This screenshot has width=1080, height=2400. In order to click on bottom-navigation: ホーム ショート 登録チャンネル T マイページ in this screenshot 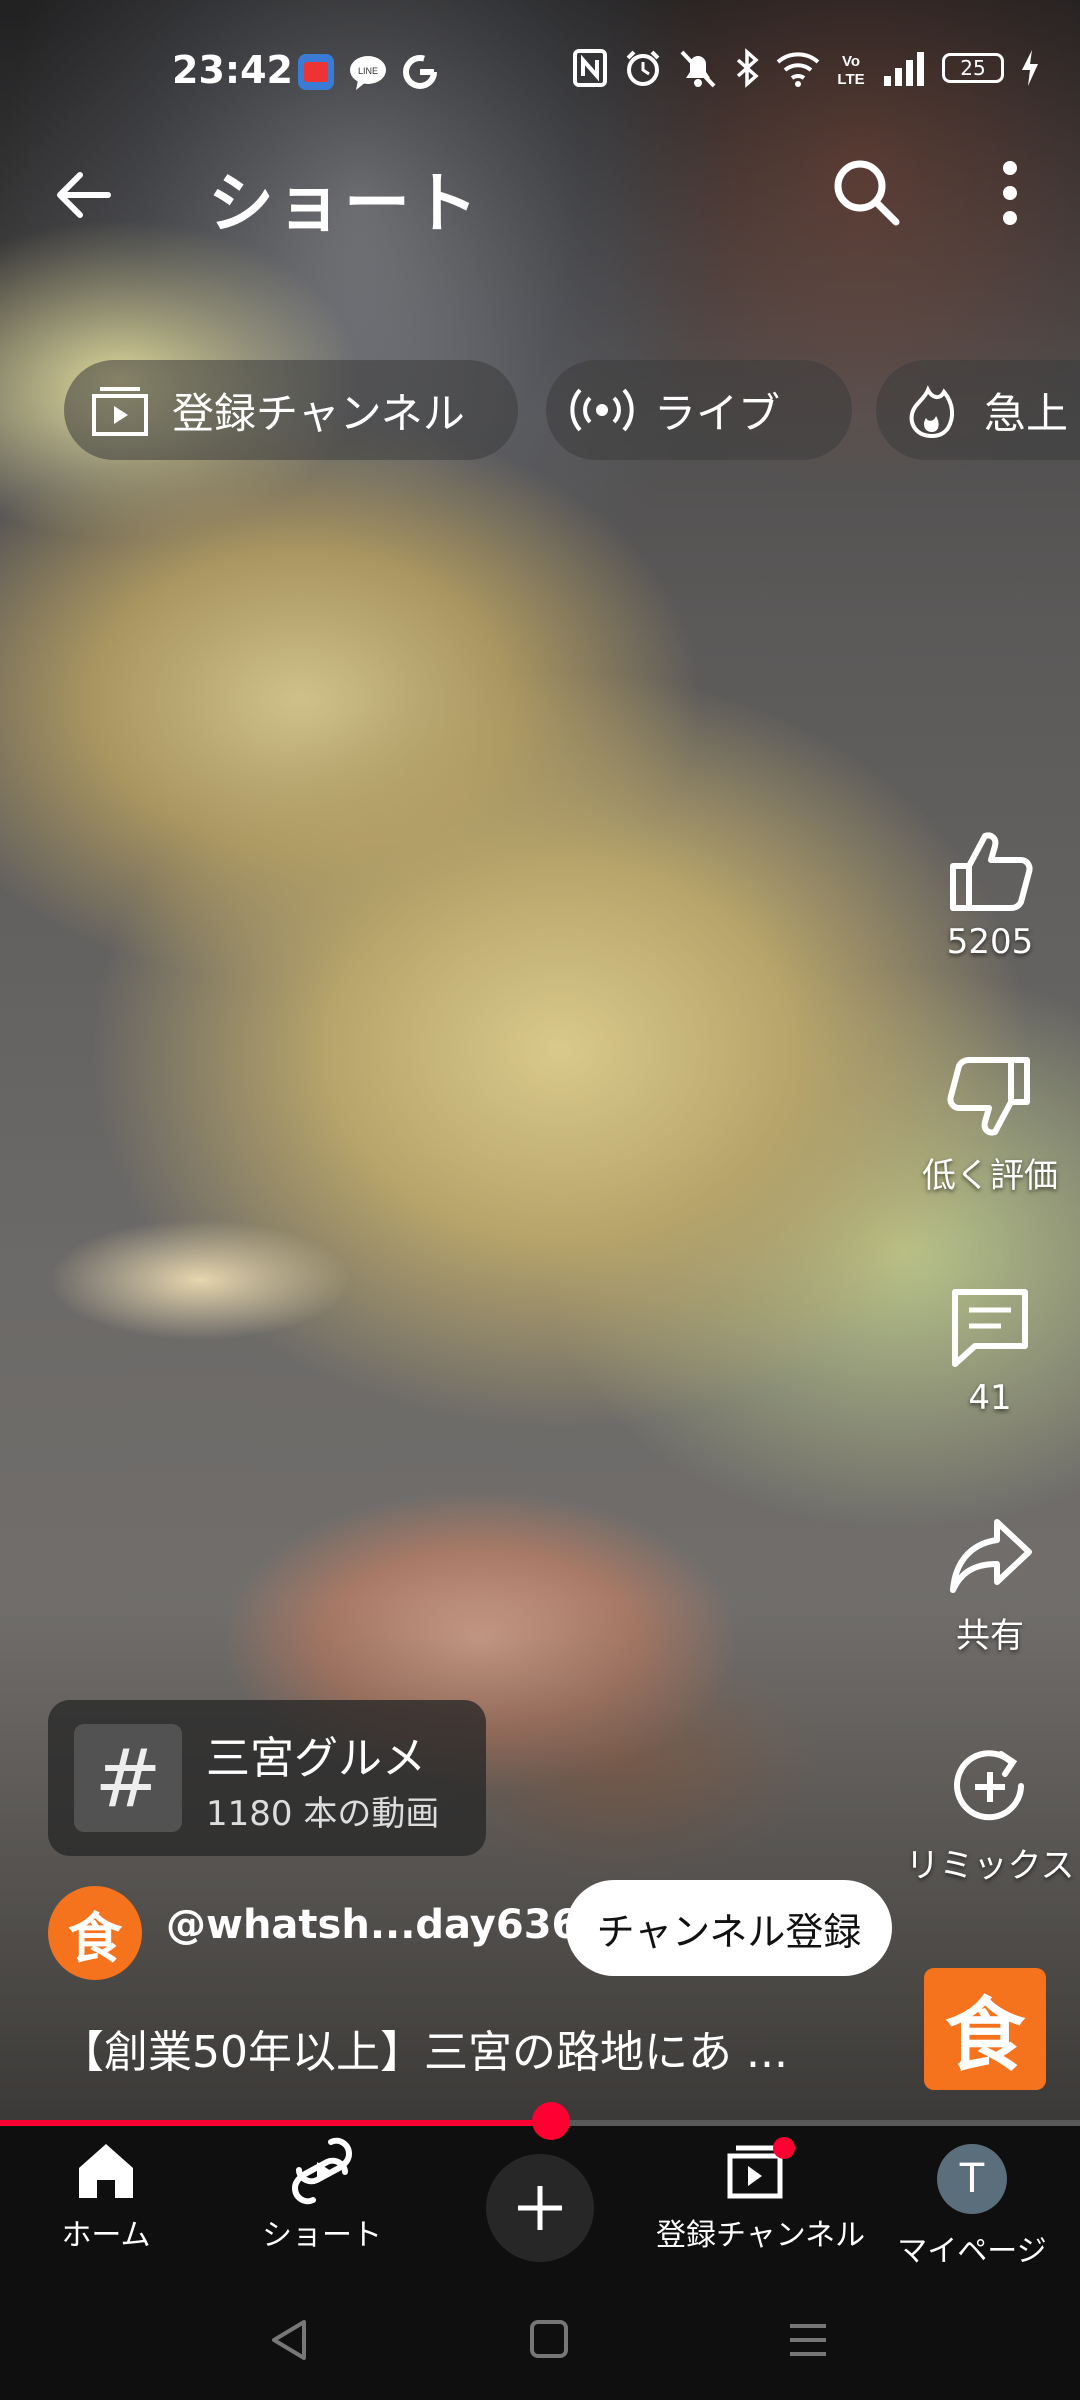, I will do `click(540, 2201)`.